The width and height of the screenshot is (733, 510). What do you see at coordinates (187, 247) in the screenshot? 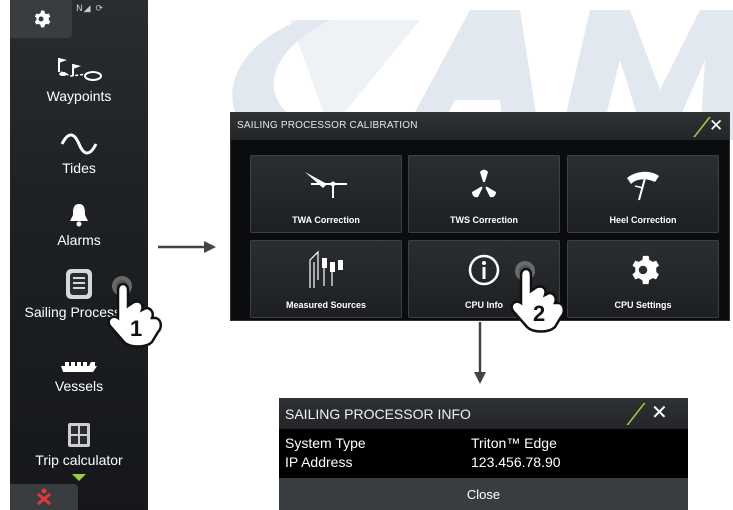
I see `arrow-right-icon` at bounding box center [187, 247].